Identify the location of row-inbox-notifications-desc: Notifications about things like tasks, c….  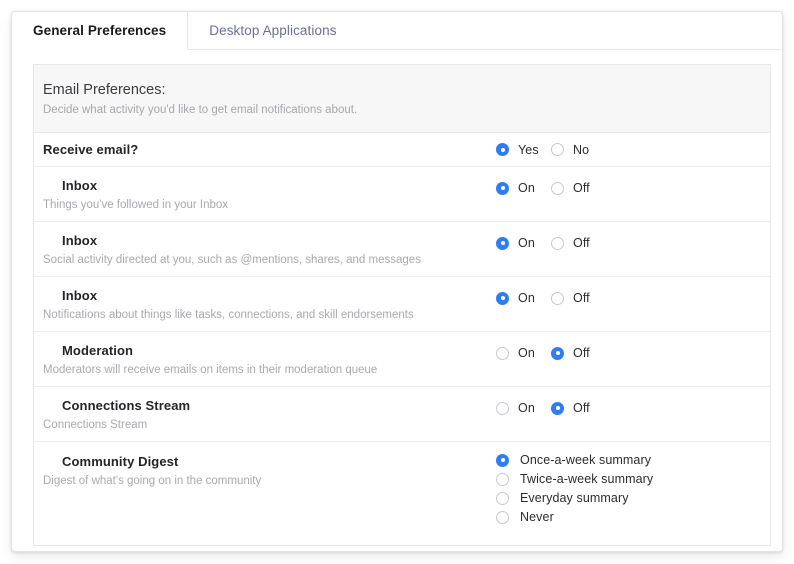
(228, 315).